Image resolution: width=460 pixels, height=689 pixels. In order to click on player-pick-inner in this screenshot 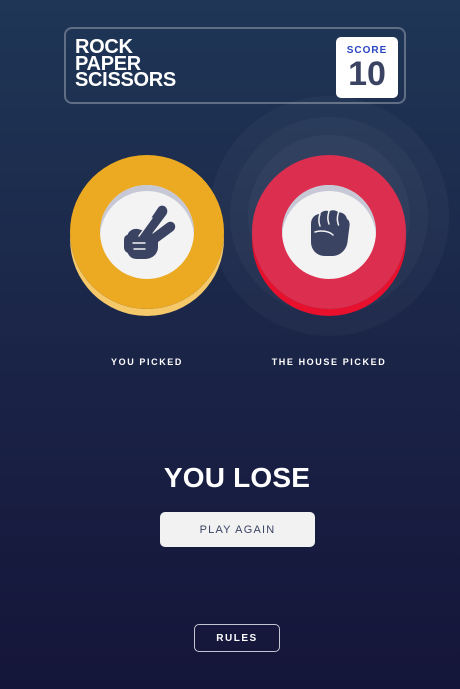, I will do `click(147, 232)`.